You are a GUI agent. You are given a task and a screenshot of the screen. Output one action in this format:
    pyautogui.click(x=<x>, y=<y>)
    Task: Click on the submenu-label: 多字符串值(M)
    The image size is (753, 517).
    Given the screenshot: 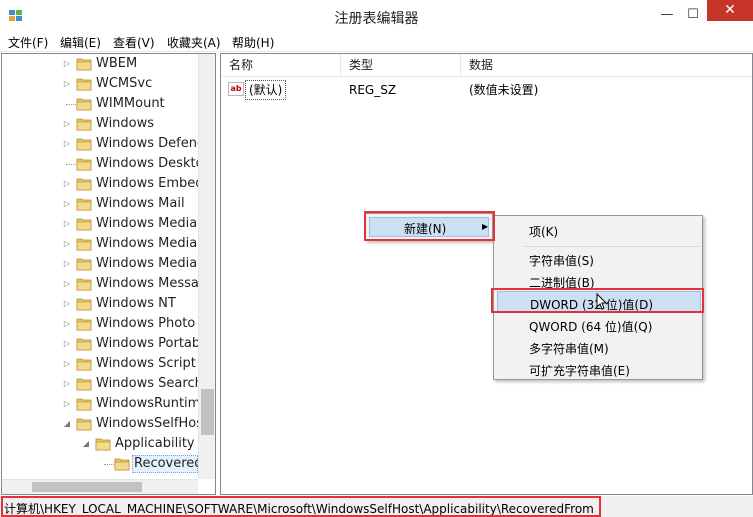 What is the action you would take?
    pyautogui.click(x=569, y=349)
    